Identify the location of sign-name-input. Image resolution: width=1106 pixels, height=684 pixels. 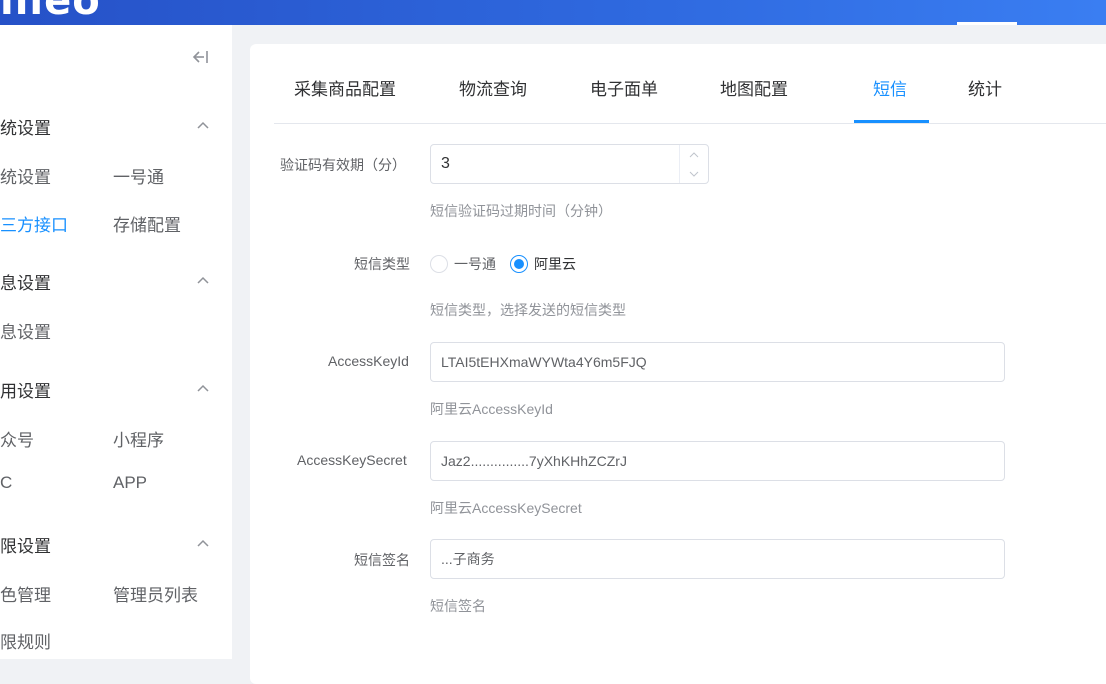
(717, 559).